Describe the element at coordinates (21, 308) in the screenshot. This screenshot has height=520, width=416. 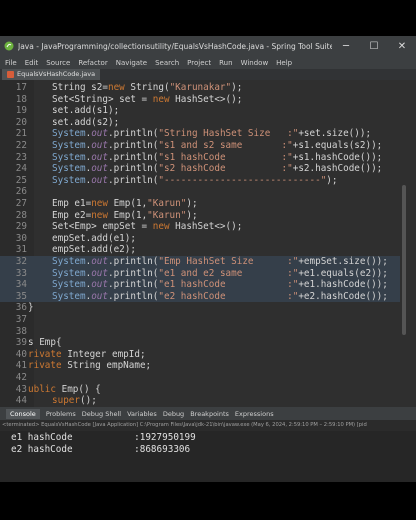
I see `line-number: 36` at that location.